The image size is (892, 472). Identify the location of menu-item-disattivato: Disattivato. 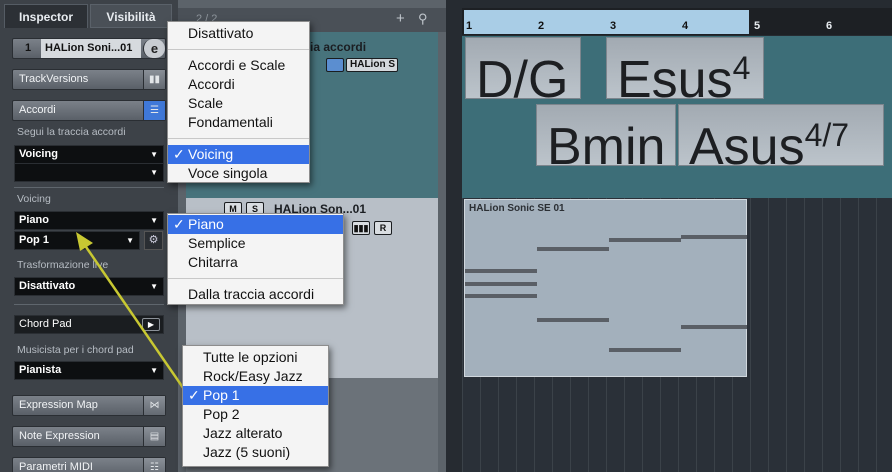
(238, 33).